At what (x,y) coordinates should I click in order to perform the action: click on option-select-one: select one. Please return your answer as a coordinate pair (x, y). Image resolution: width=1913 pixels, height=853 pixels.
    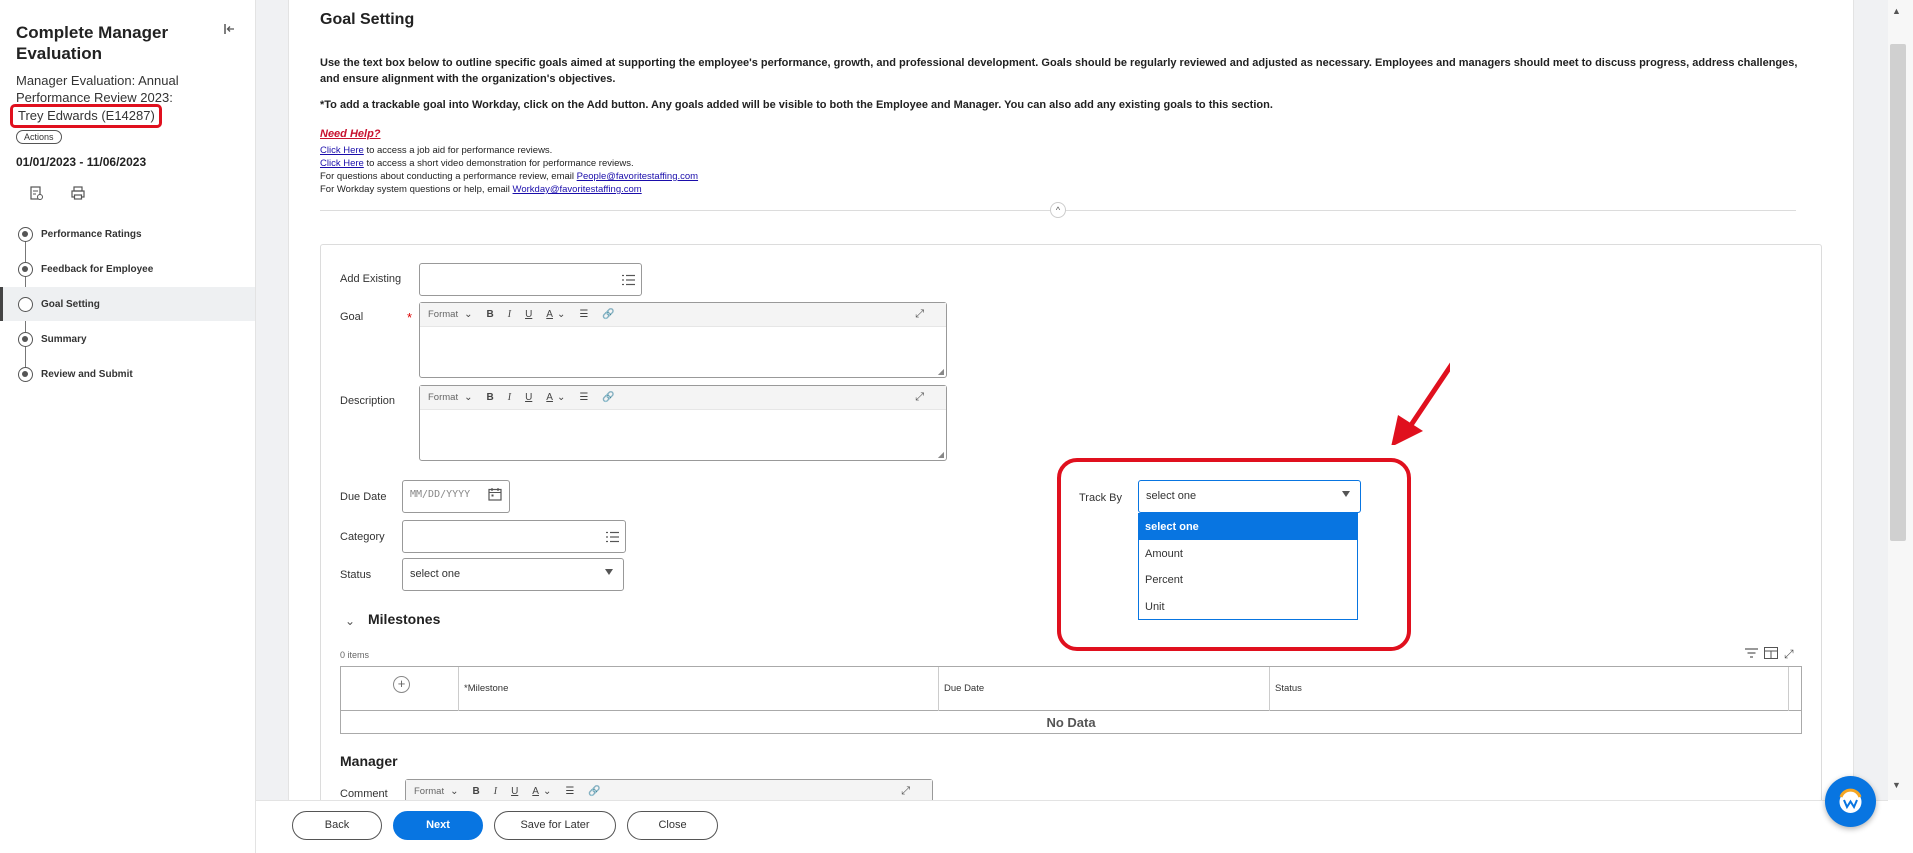
    Looking at the image, I should click on (1248, 527).